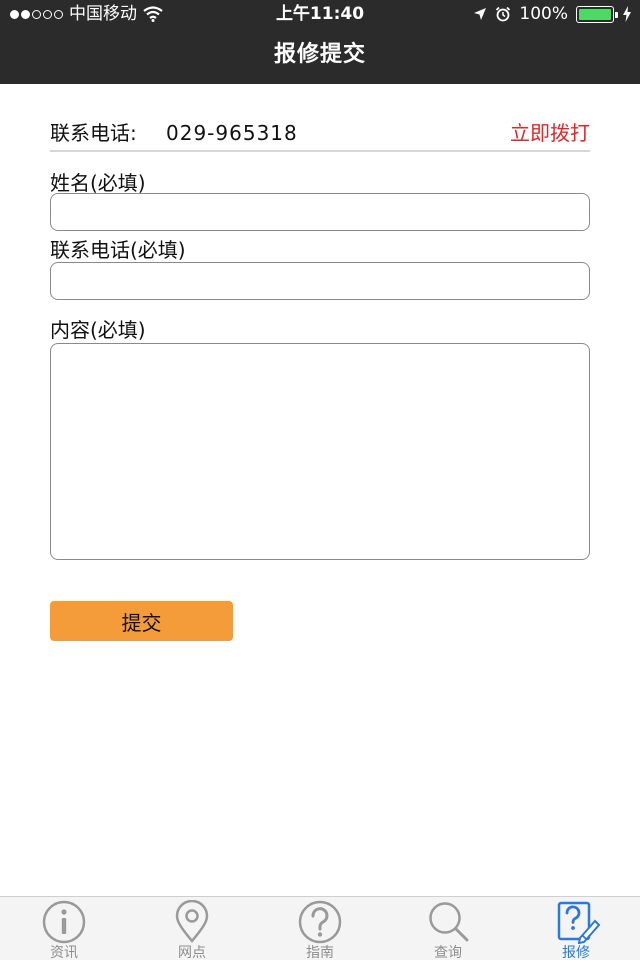 Image resolution: width=640 pixels, height=960 pixels. I want to click on phone-label: 联系电话(必填), so click(118, 250).